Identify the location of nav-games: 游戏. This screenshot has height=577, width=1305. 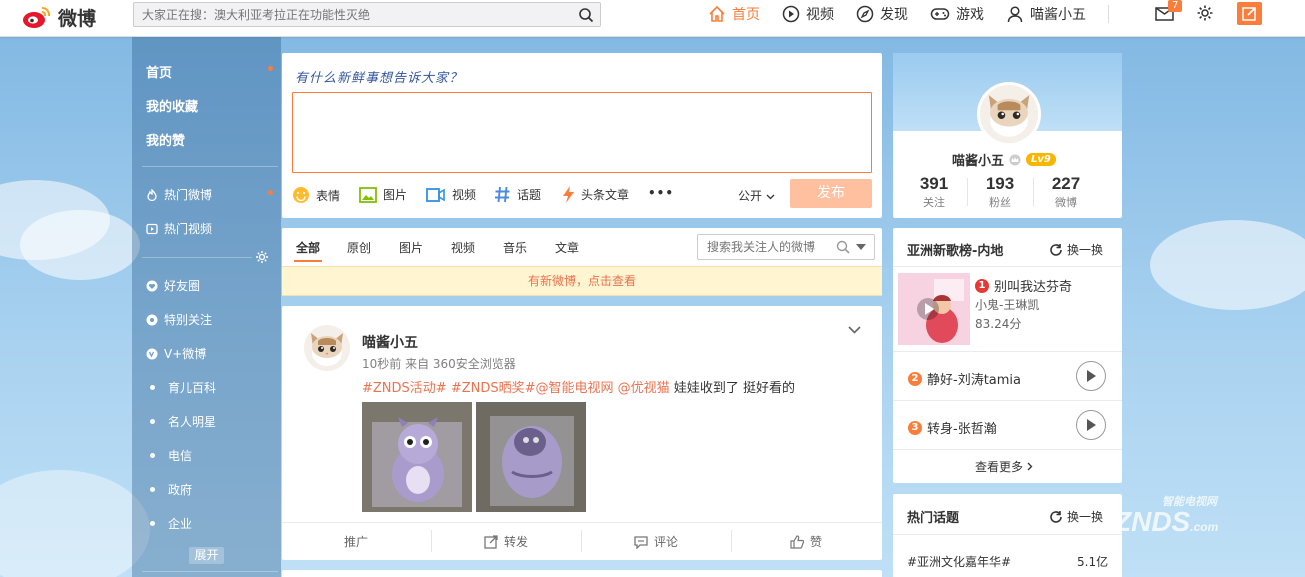
(957, 14).